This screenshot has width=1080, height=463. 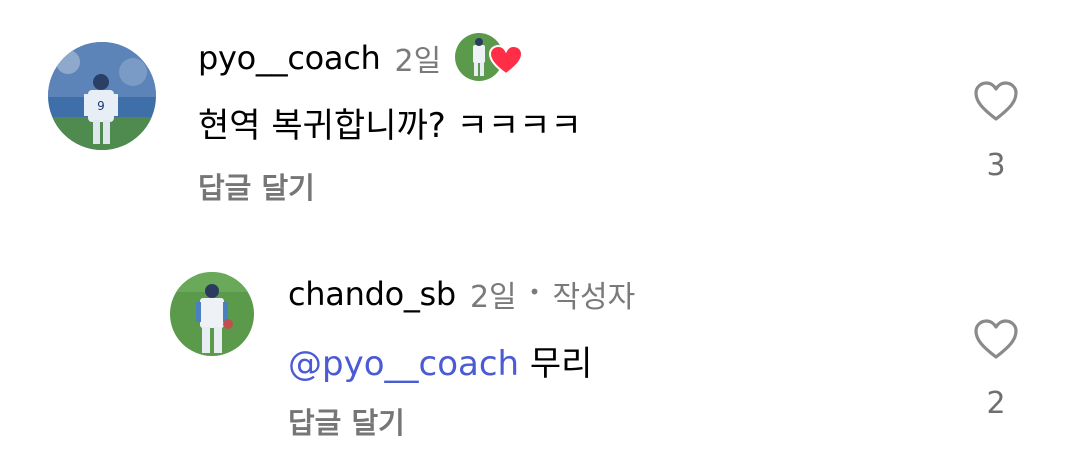 What do you see at coordinates (996, 165) in the screenshot?
I see `like-count: 3` at bounding box center [996, 165].